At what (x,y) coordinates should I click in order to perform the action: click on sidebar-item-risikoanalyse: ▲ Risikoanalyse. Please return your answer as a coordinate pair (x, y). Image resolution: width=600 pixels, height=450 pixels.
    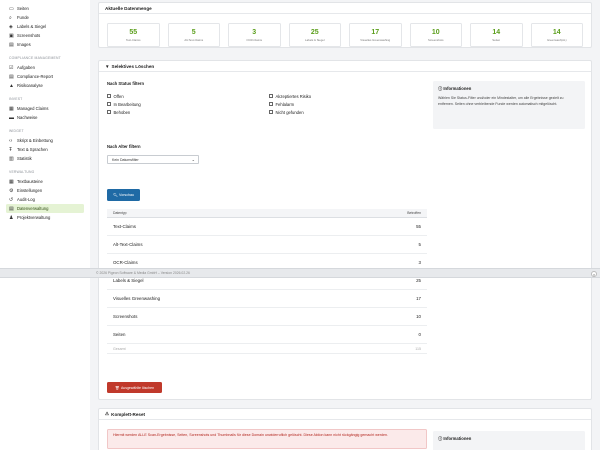
    Looking at the image, I should click on (45, 85).